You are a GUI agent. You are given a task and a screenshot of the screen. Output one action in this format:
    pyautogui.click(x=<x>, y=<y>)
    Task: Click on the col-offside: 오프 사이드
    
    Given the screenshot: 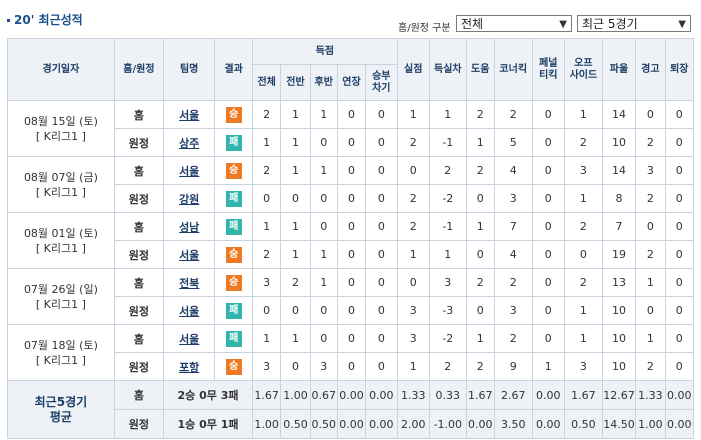 What is the action you would take?
    pyautogui.click(x=583, y=69)
    